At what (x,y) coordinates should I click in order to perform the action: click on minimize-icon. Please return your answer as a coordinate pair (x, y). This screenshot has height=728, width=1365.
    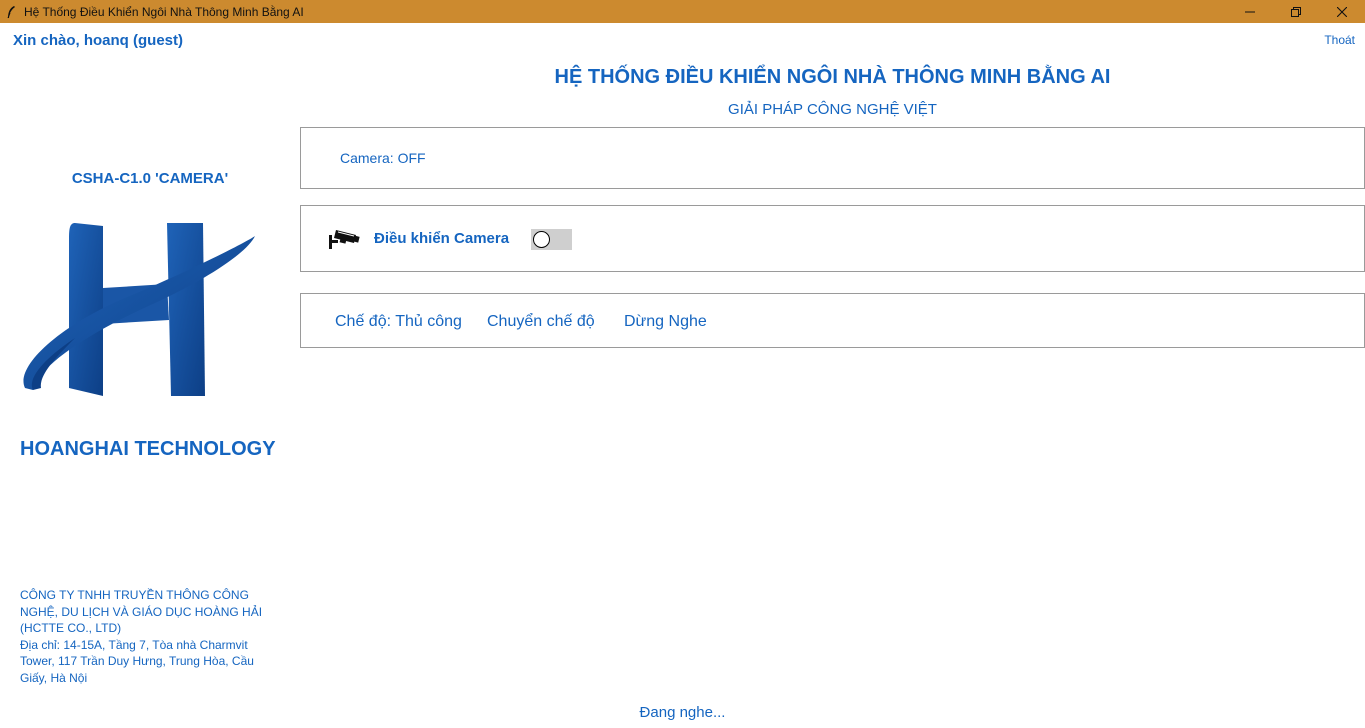
    Looking at the image, I should click on (1250, 11).